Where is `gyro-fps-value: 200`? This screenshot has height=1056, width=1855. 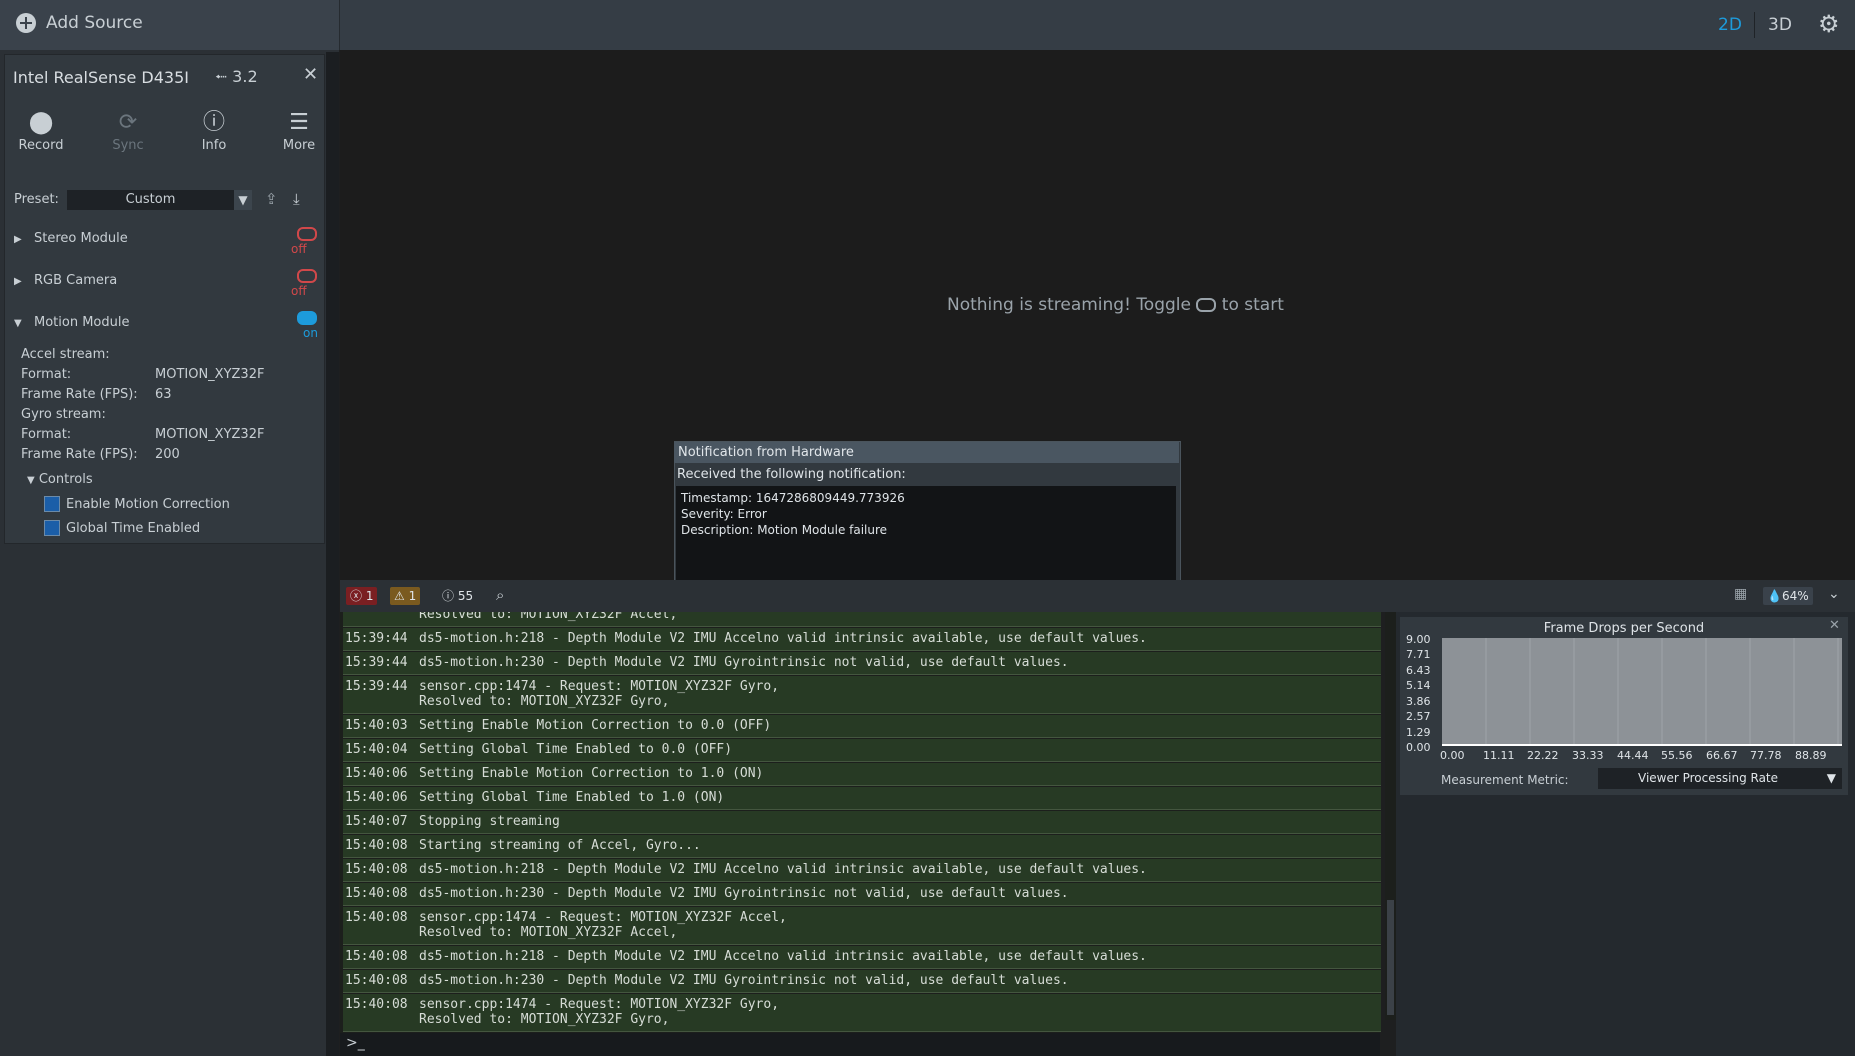 gyro-fps-value: 200 is located at coordinates (167, 454).